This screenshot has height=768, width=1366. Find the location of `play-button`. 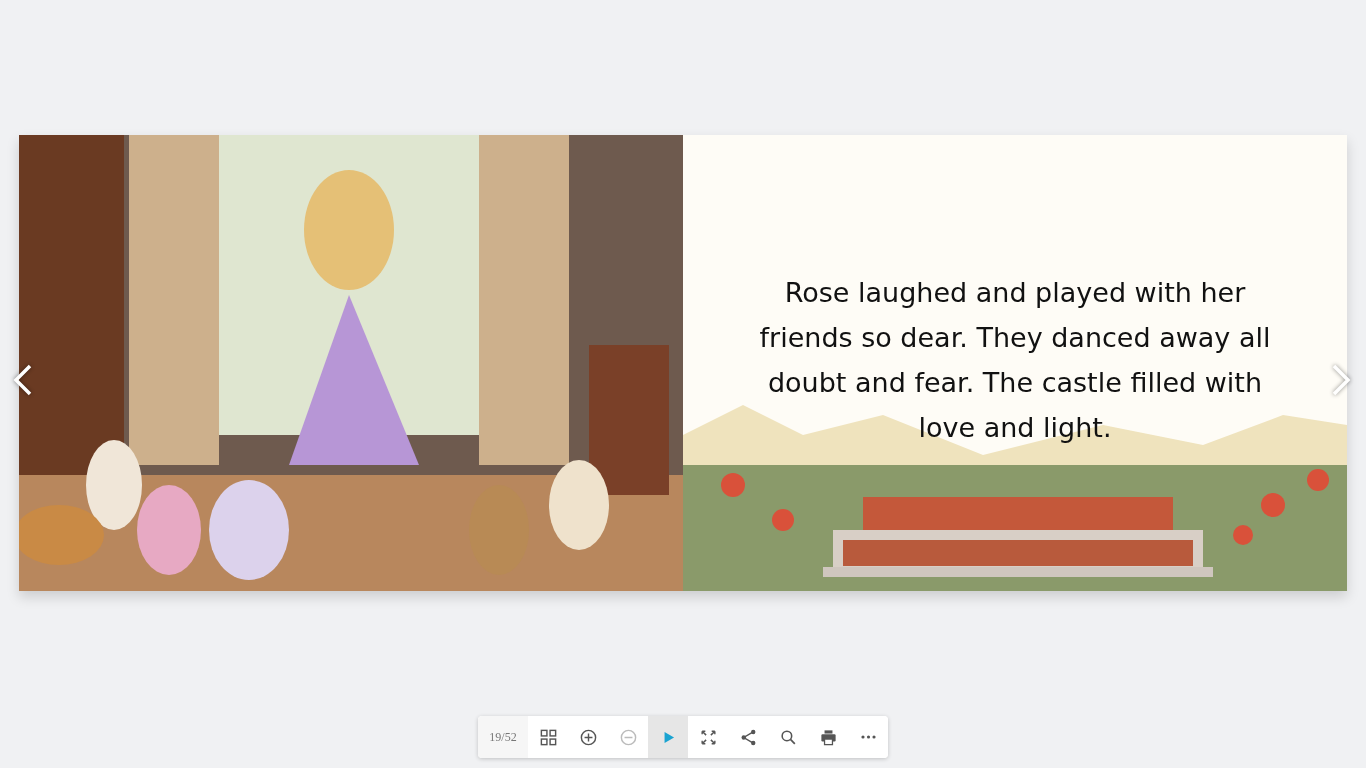

play-button is located at coordinates (668, 737).